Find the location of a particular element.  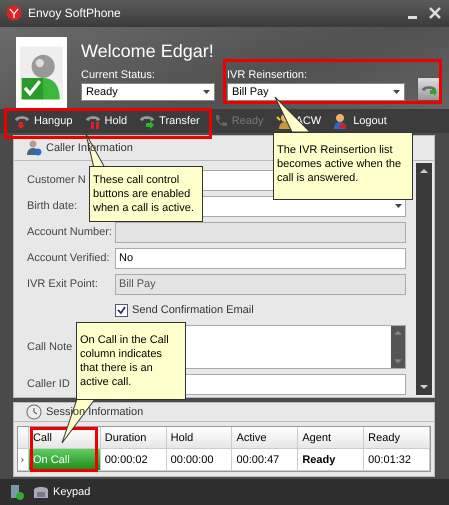

checkbox is located at coordinates (121, 310).